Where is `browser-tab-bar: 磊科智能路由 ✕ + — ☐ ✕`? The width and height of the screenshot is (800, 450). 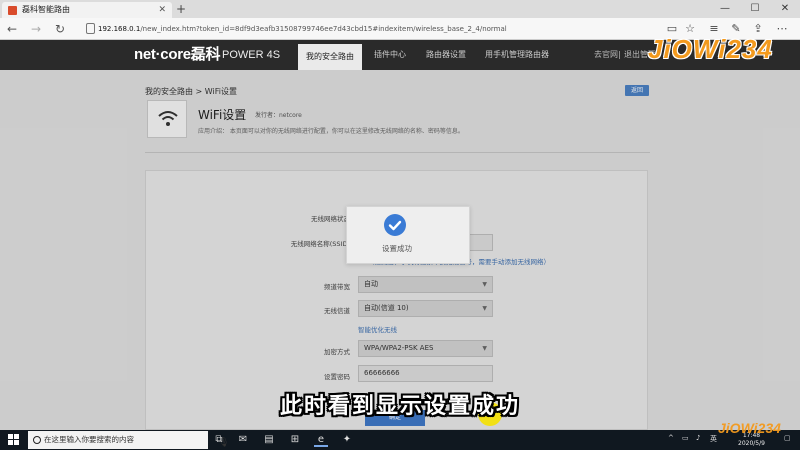
browser-tab-bar: 磊科智能路由 ✕ + — ☐ ✕ is located at coordinates (400, 9).